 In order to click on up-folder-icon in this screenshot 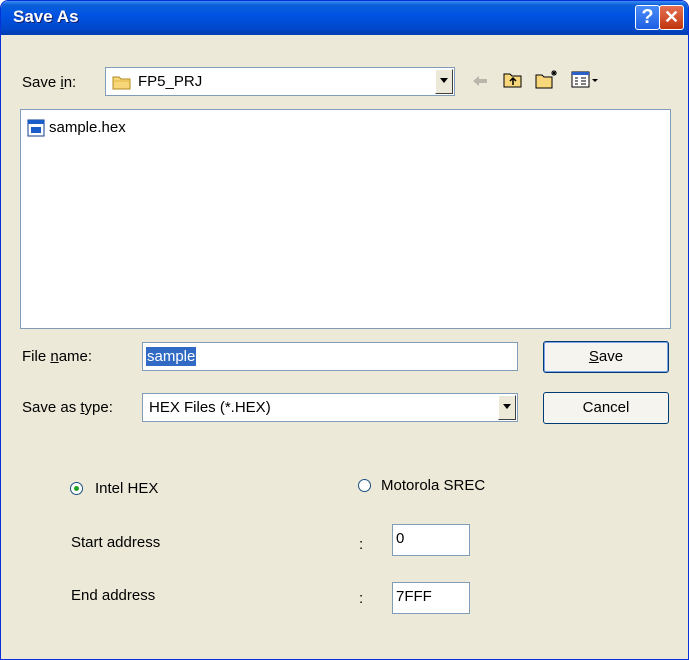, I will do `click(513, 82)`.